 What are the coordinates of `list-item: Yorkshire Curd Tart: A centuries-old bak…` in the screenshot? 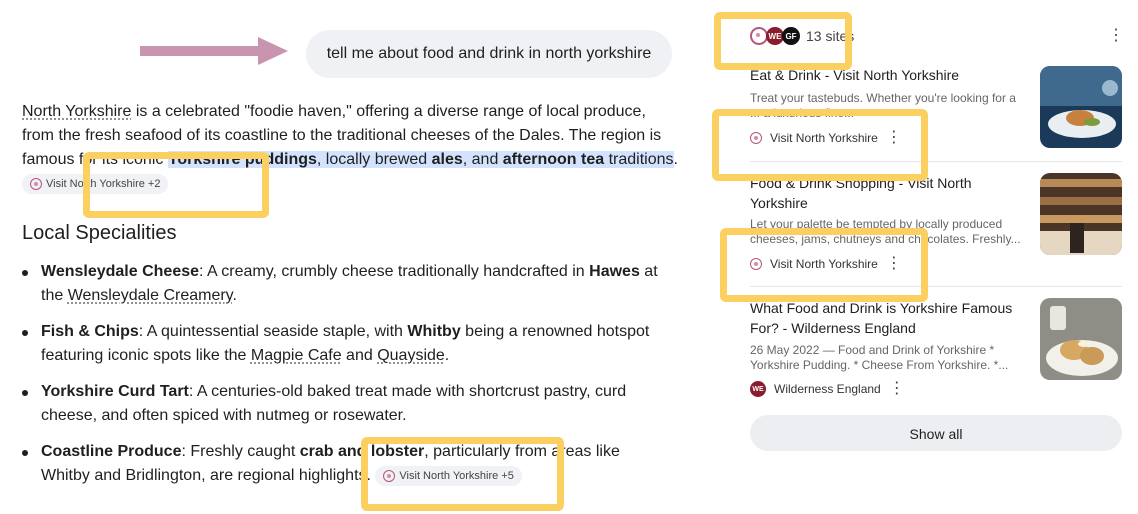 It's located at (347, 404).